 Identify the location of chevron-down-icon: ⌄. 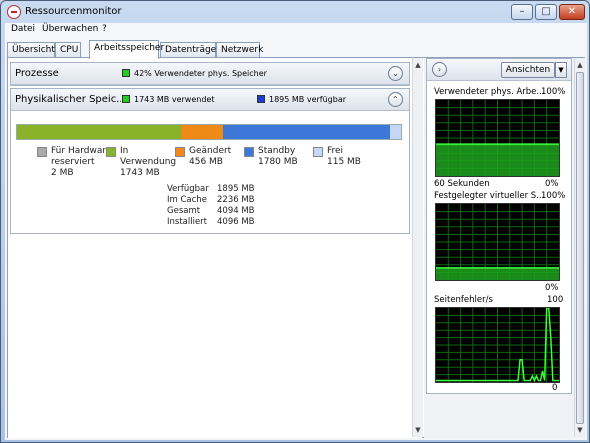
(395, 73).